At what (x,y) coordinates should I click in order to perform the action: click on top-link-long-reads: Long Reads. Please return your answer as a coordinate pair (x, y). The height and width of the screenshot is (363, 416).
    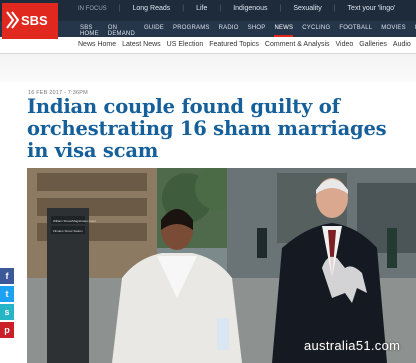
    Looking at the image, I should click on (152, 8).